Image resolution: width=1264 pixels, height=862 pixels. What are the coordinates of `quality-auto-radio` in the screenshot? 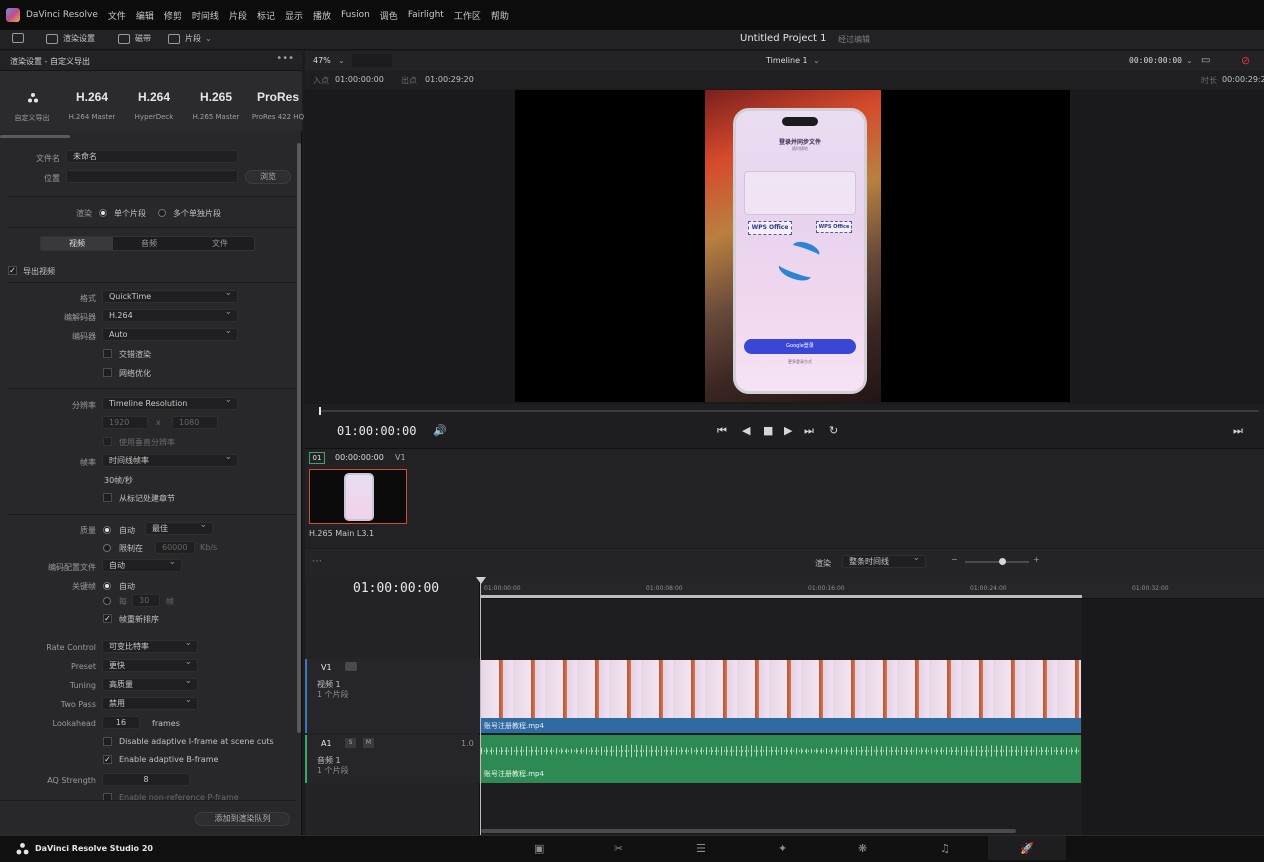 It's located at (107, 530).